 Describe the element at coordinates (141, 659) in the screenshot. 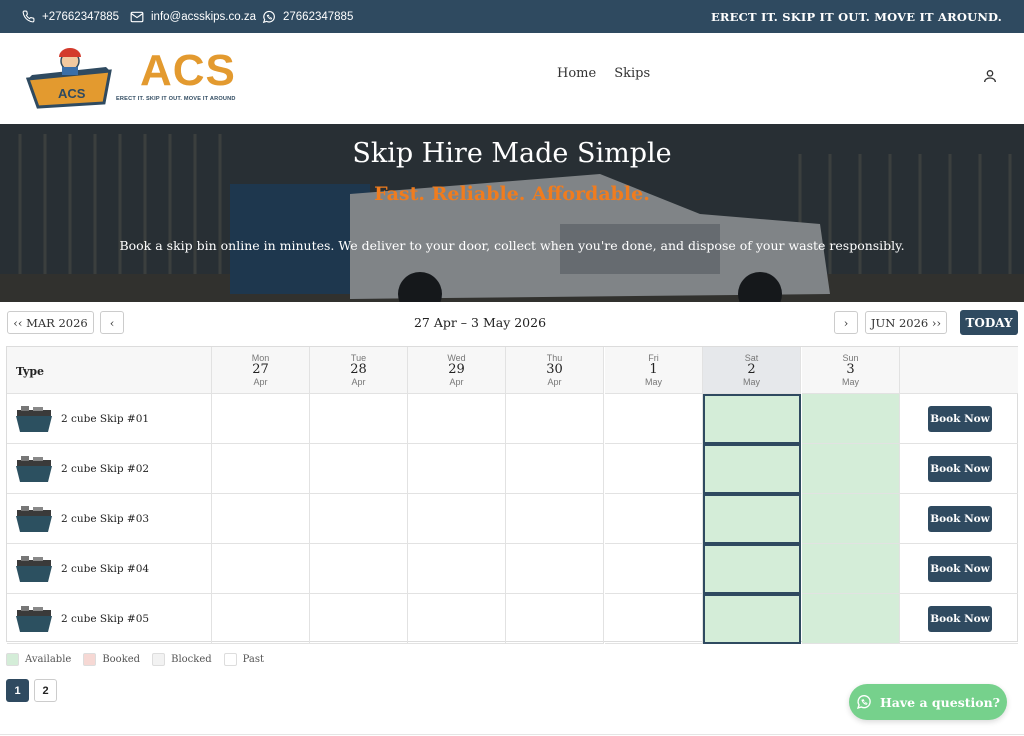

I see `legend: Available Booked Blocked Past` at that location.